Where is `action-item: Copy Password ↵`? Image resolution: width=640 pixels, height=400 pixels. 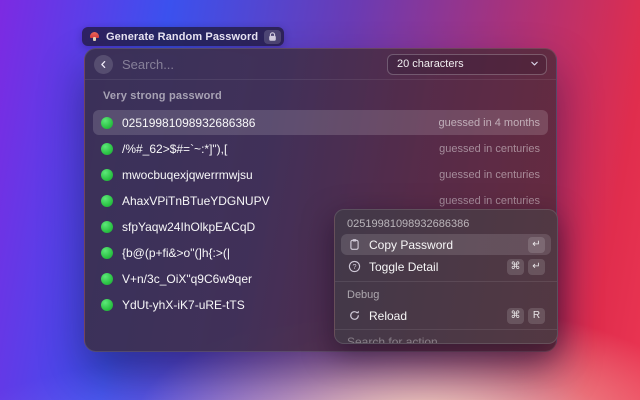 action-item: Copy Password ↵ is located at coordinates (446, 244).